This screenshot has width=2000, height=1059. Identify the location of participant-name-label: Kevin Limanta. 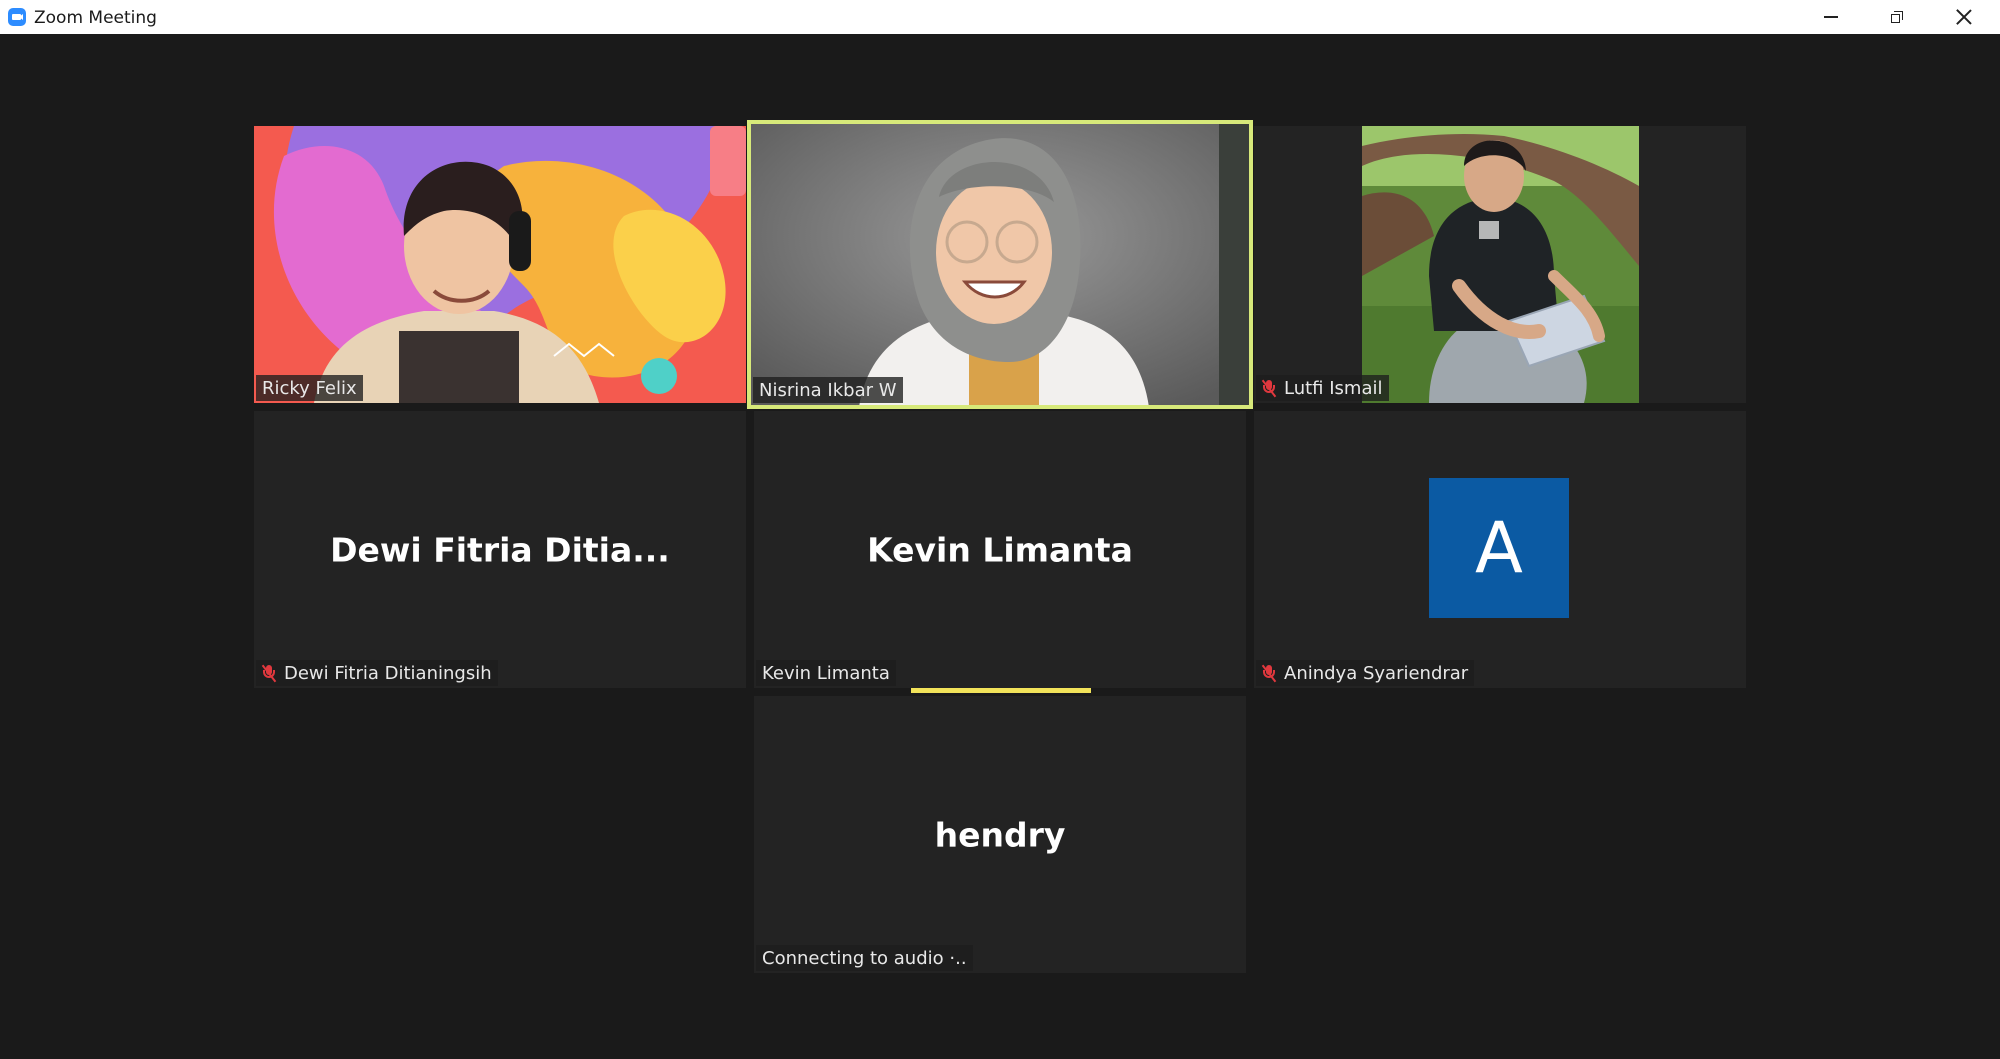
(826, 673).